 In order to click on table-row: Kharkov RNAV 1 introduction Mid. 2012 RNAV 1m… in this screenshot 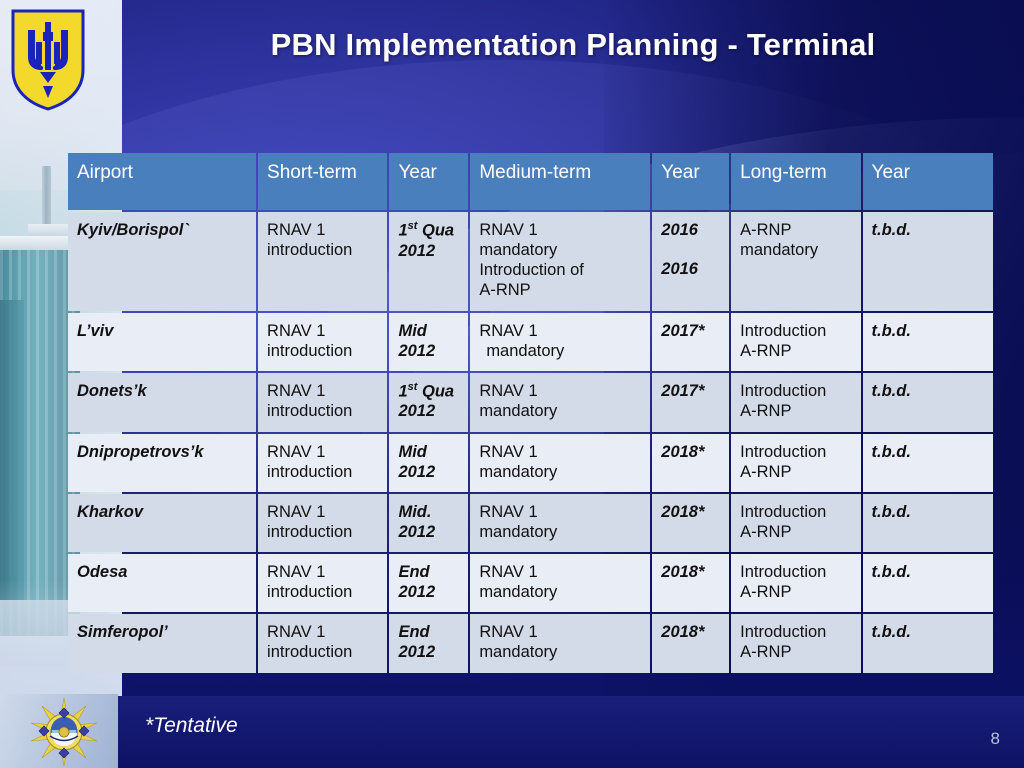, I will do `click(530, 522)`.